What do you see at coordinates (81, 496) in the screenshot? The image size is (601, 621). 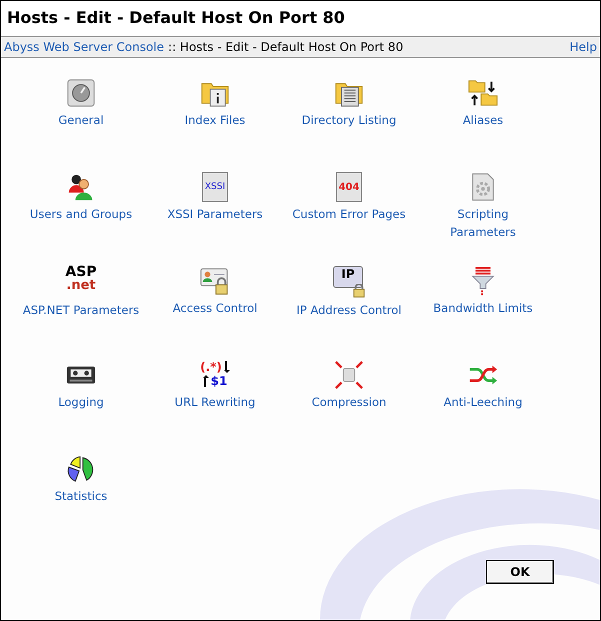 I see `settings-link: Statistics` at bounding box center [81, 496].